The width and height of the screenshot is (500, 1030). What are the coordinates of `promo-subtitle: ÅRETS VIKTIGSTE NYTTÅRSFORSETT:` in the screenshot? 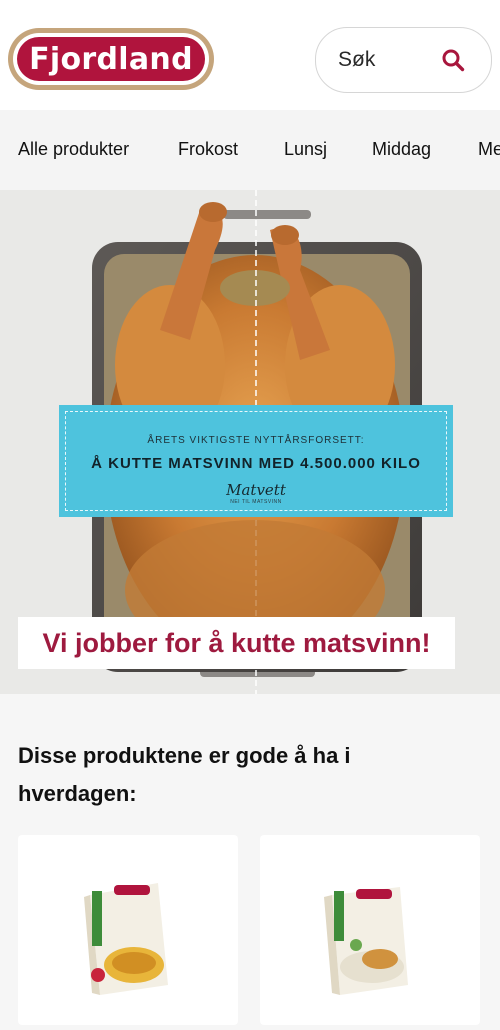 It's located at (256, 440).